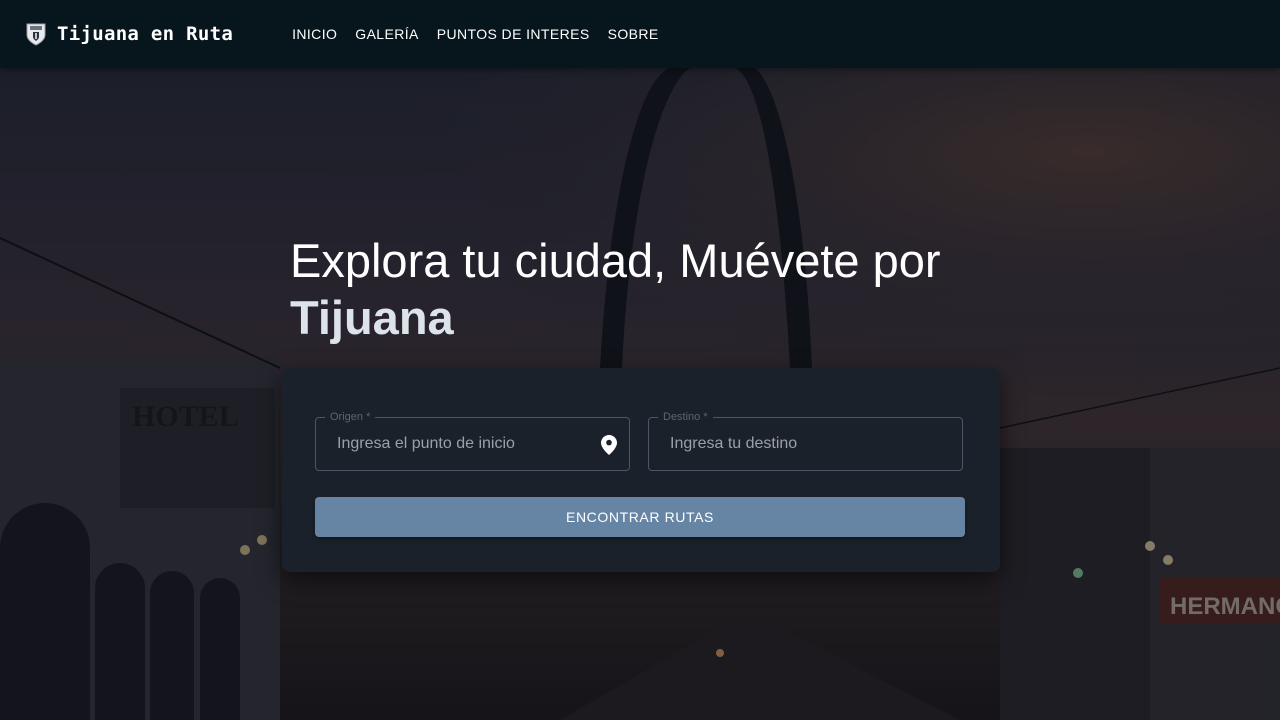  I want to click on origin-field: Origen *, so click(472, 440).